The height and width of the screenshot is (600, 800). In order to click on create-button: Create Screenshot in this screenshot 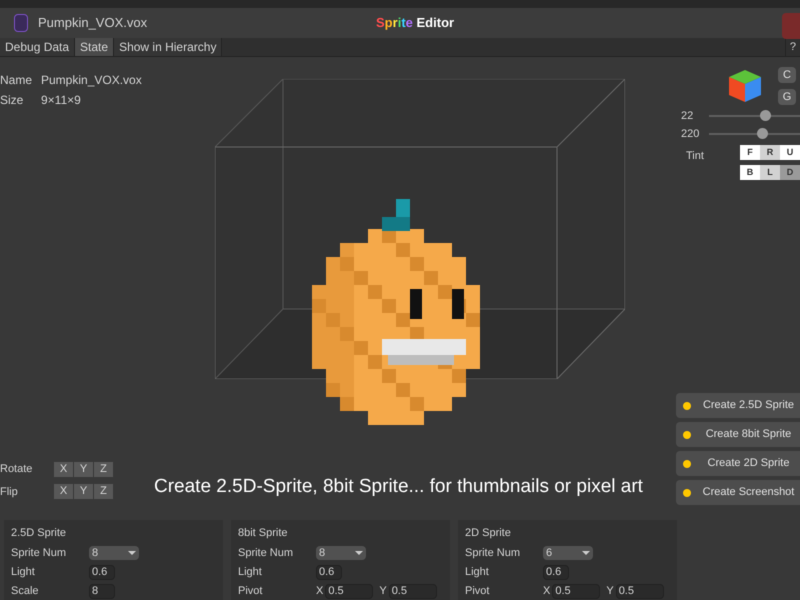, I will do `click(738, 492)`.